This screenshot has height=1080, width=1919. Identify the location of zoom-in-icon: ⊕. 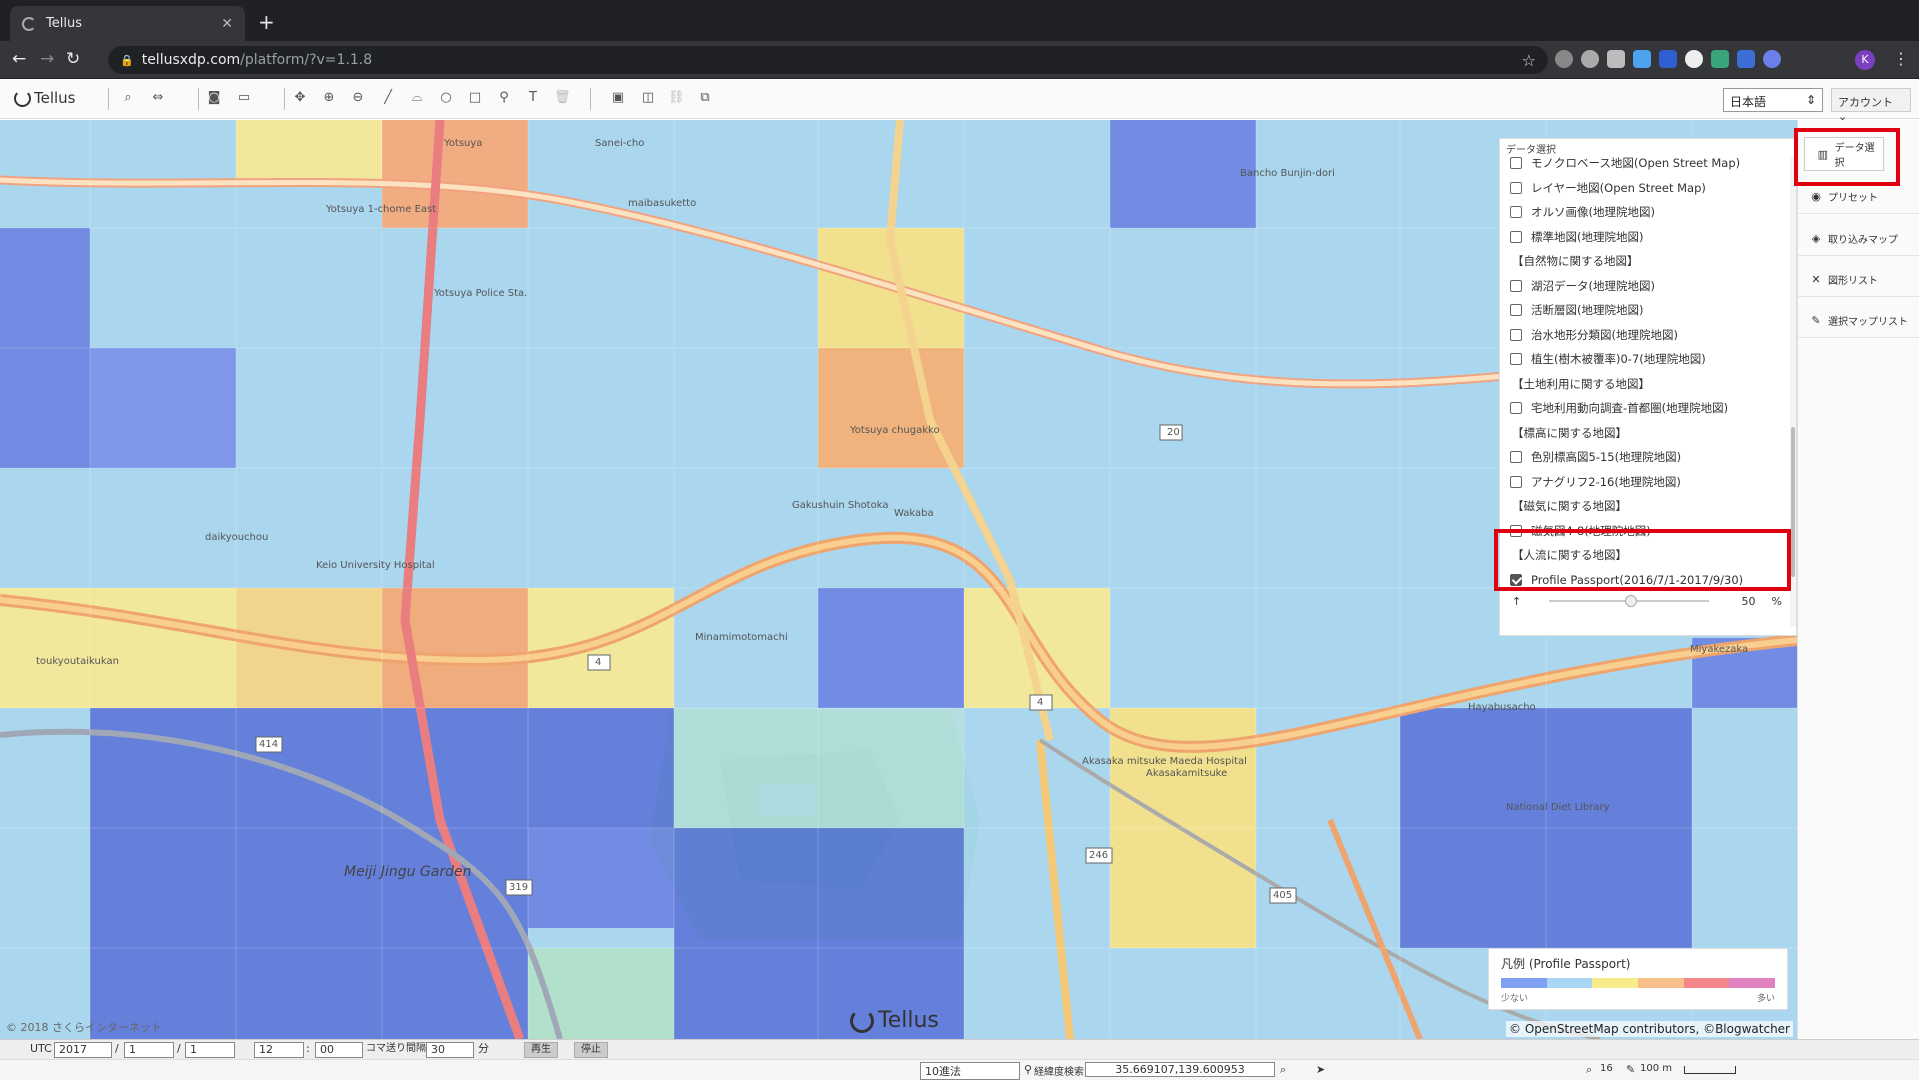
(329, 98).